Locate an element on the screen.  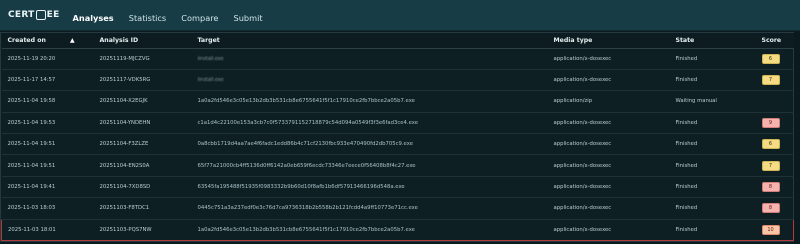
score-badge: 9 is located at coordinates (770, 122).